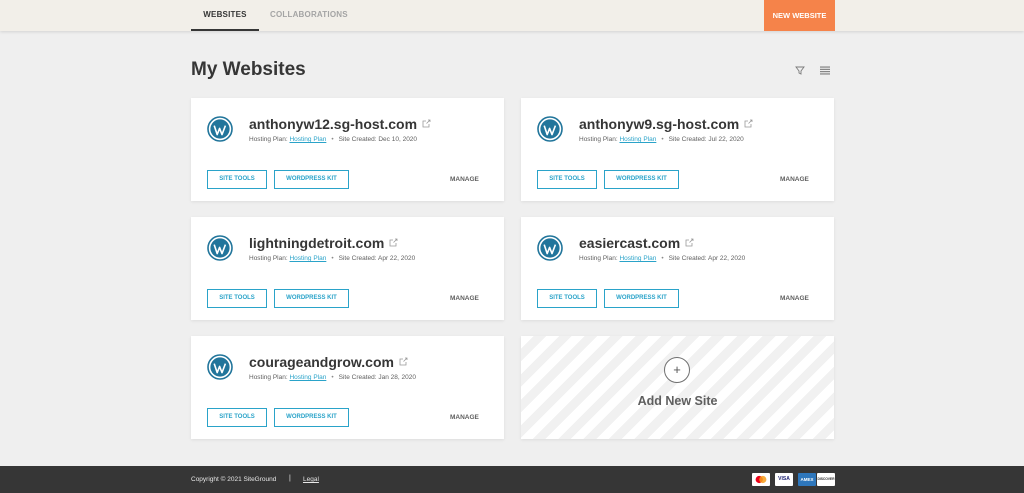 This screenshot has height=493, width=1024. What do you see at coordinates (629, 243) in the screenshot?
I see `site-name-text: easiercast.com` at bounding box center [629, 243].